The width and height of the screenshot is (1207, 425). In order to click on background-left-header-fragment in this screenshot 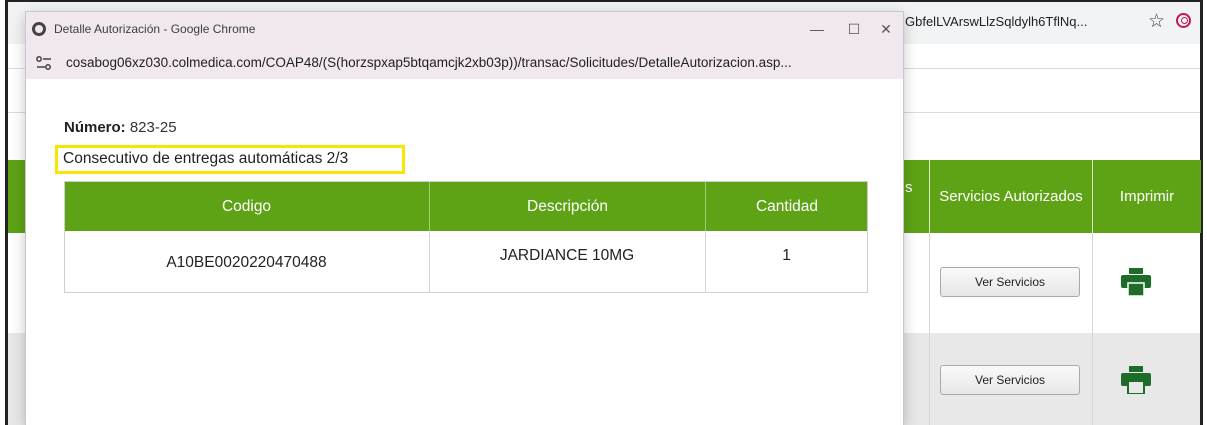, I will do `click(17, 196)`.